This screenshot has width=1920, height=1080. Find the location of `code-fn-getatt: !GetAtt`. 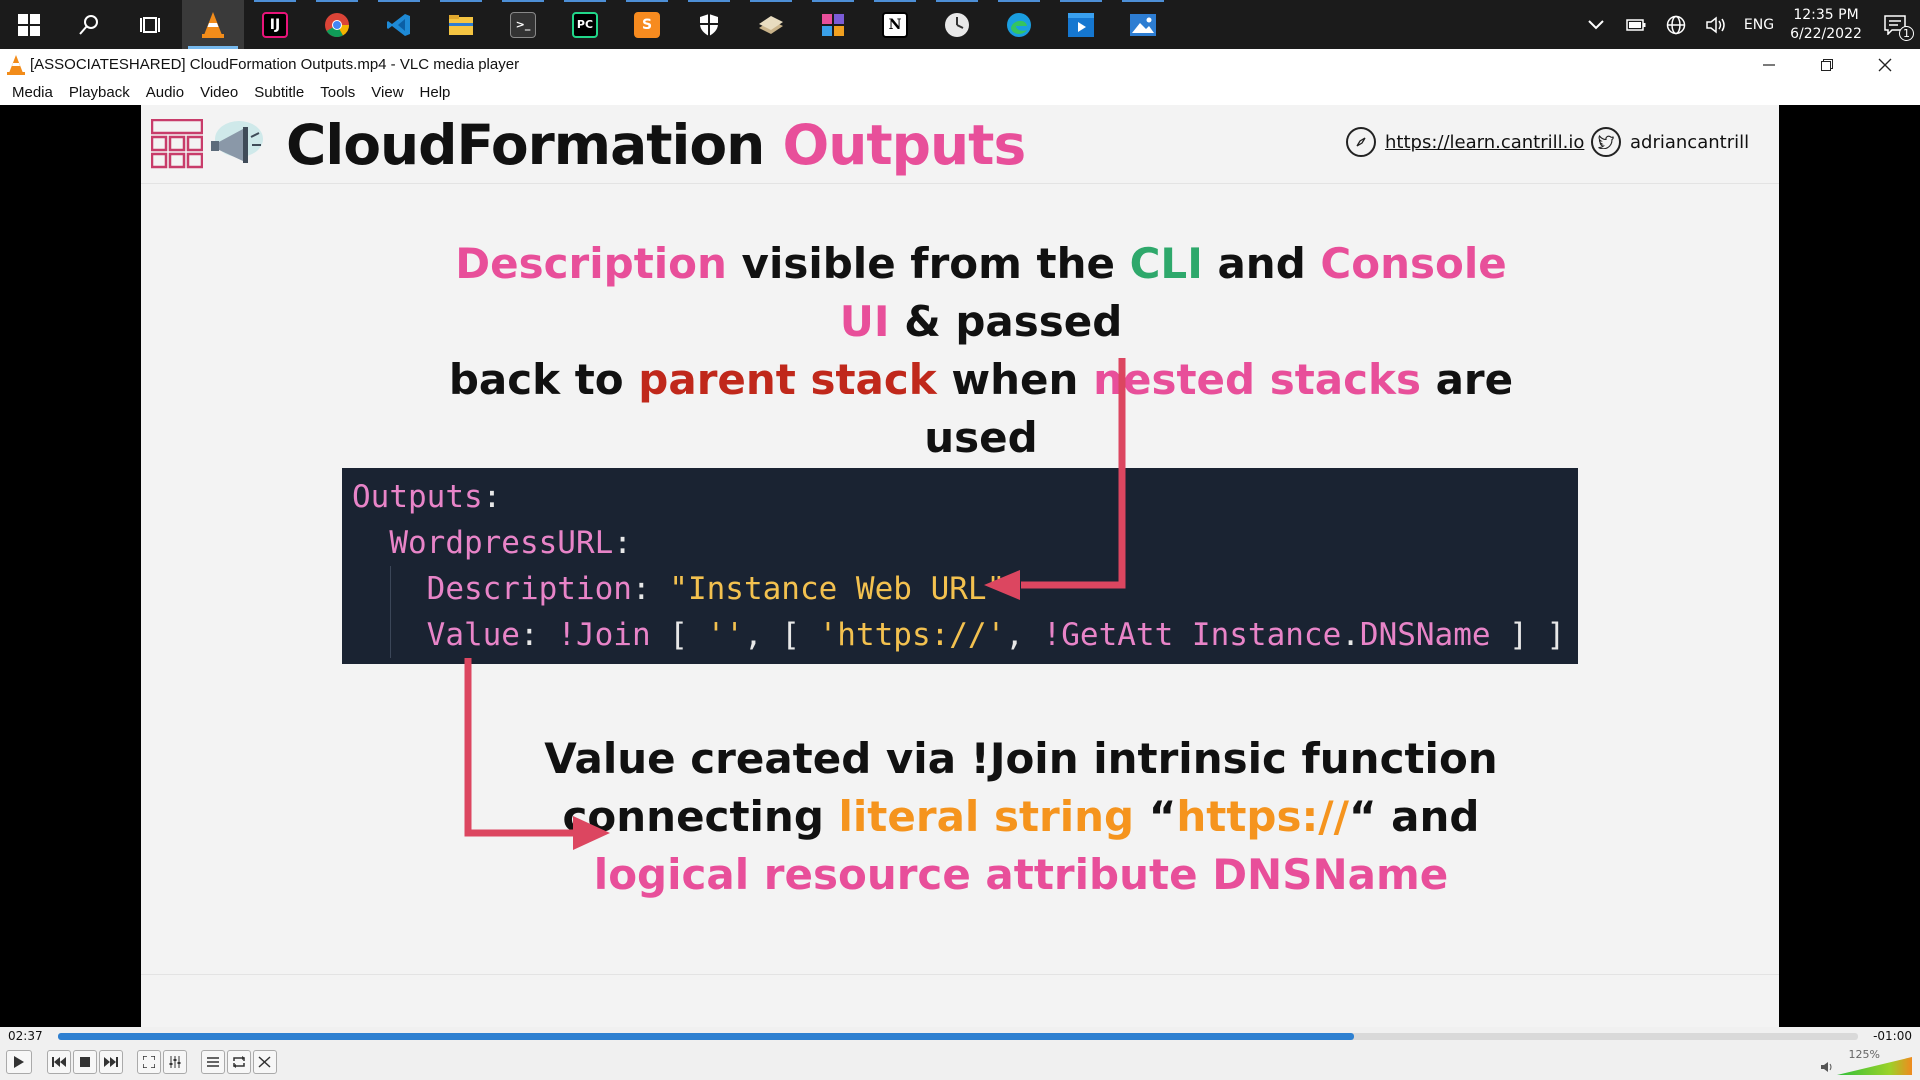

code-fn-getatt: !GetAtt is located at coordinates (1108, 635).